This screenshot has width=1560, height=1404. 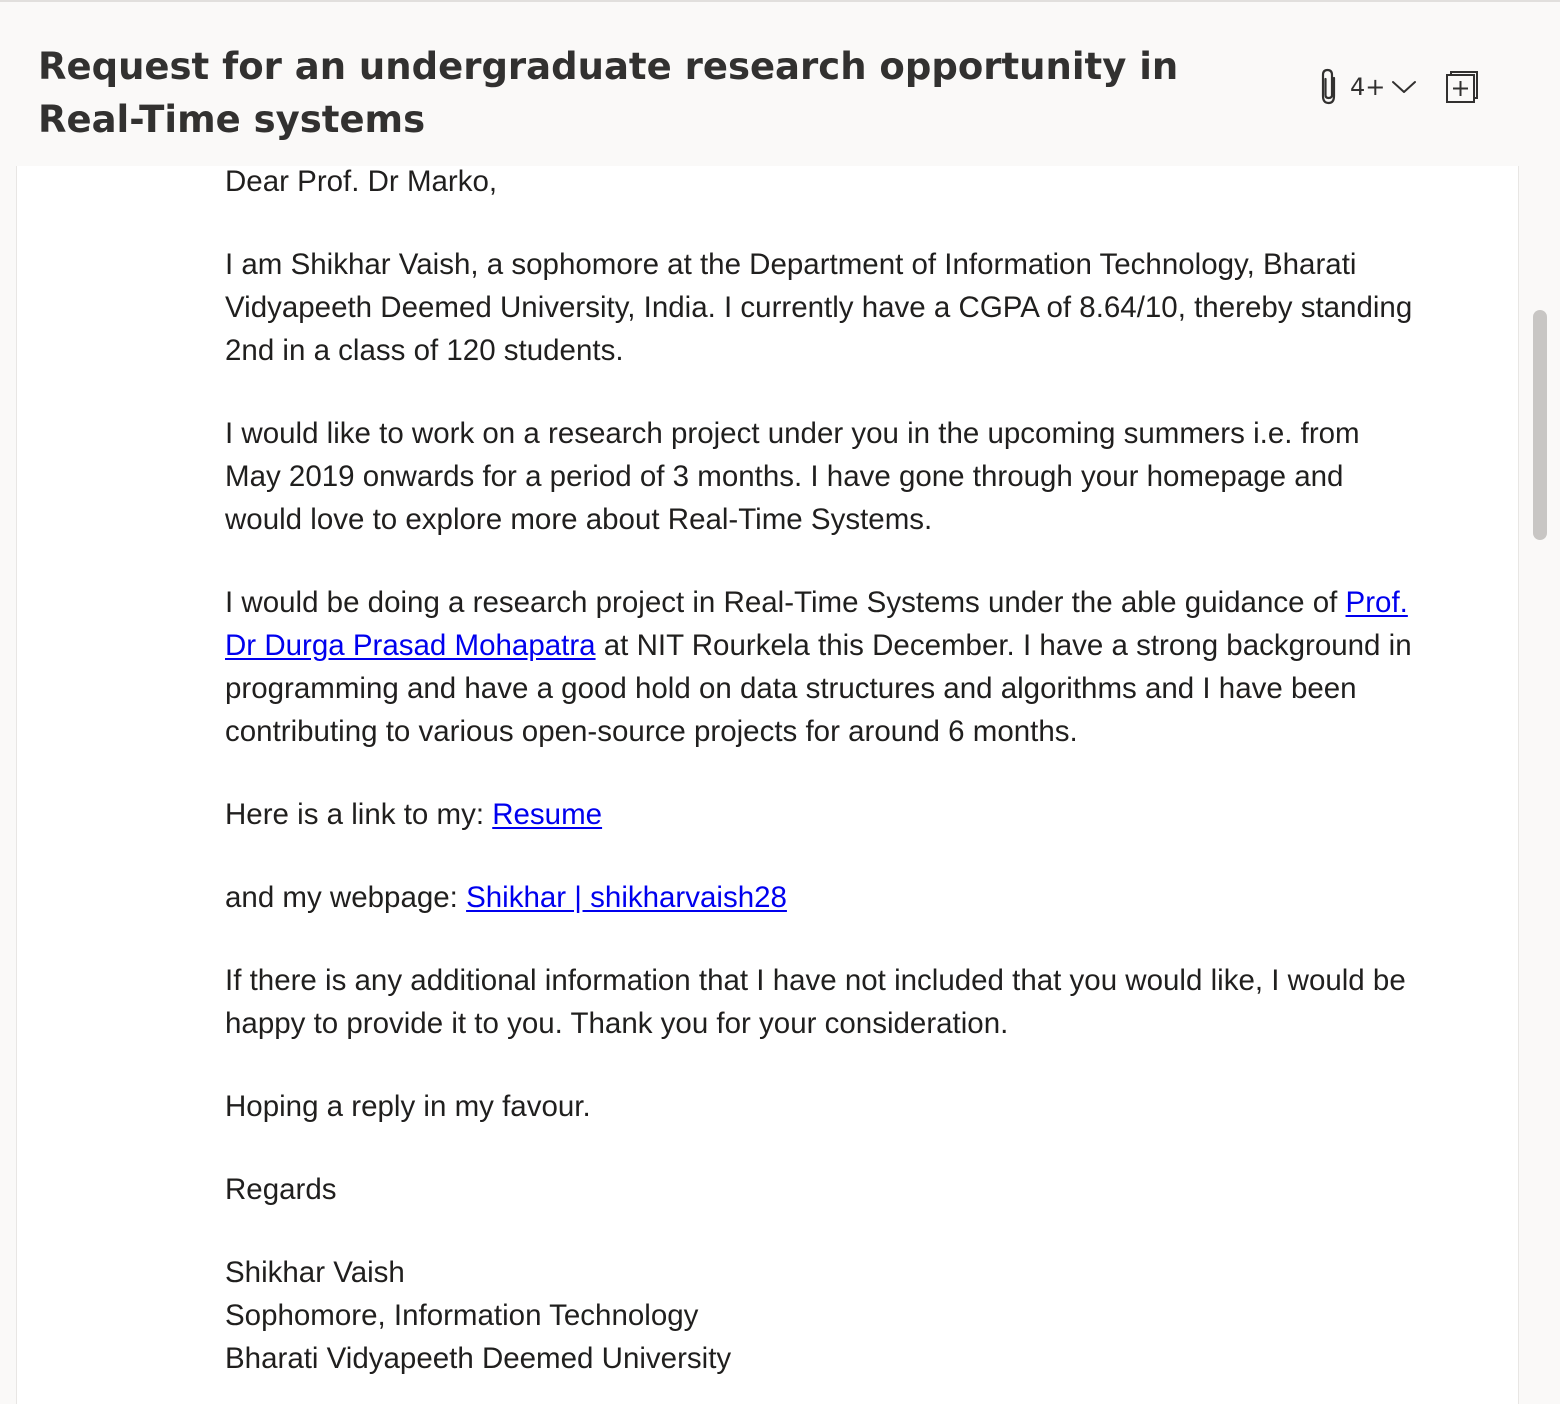 I want to click on regards: Regards, so click(x=281, y=1189).